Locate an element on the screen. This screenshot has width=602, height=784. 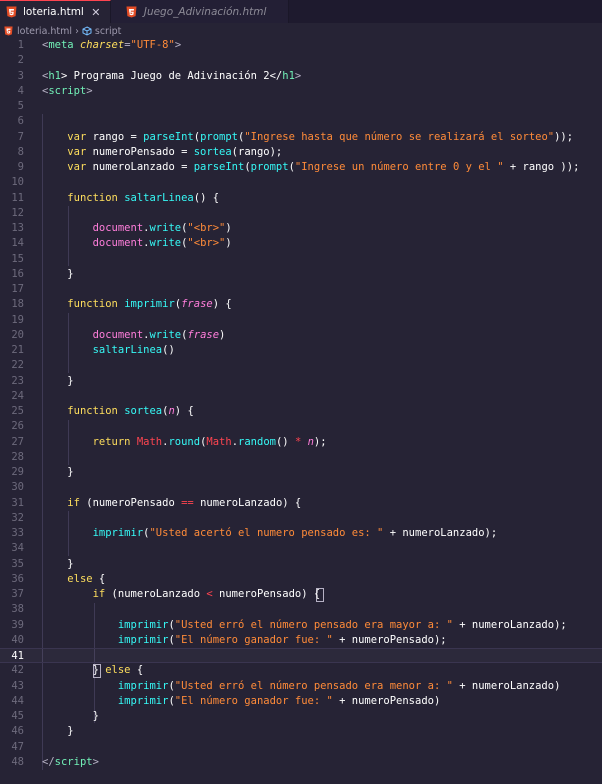
code-line: 31 if (numeroPensado == numeroLanzado) { is located at coordinates (301, 503).